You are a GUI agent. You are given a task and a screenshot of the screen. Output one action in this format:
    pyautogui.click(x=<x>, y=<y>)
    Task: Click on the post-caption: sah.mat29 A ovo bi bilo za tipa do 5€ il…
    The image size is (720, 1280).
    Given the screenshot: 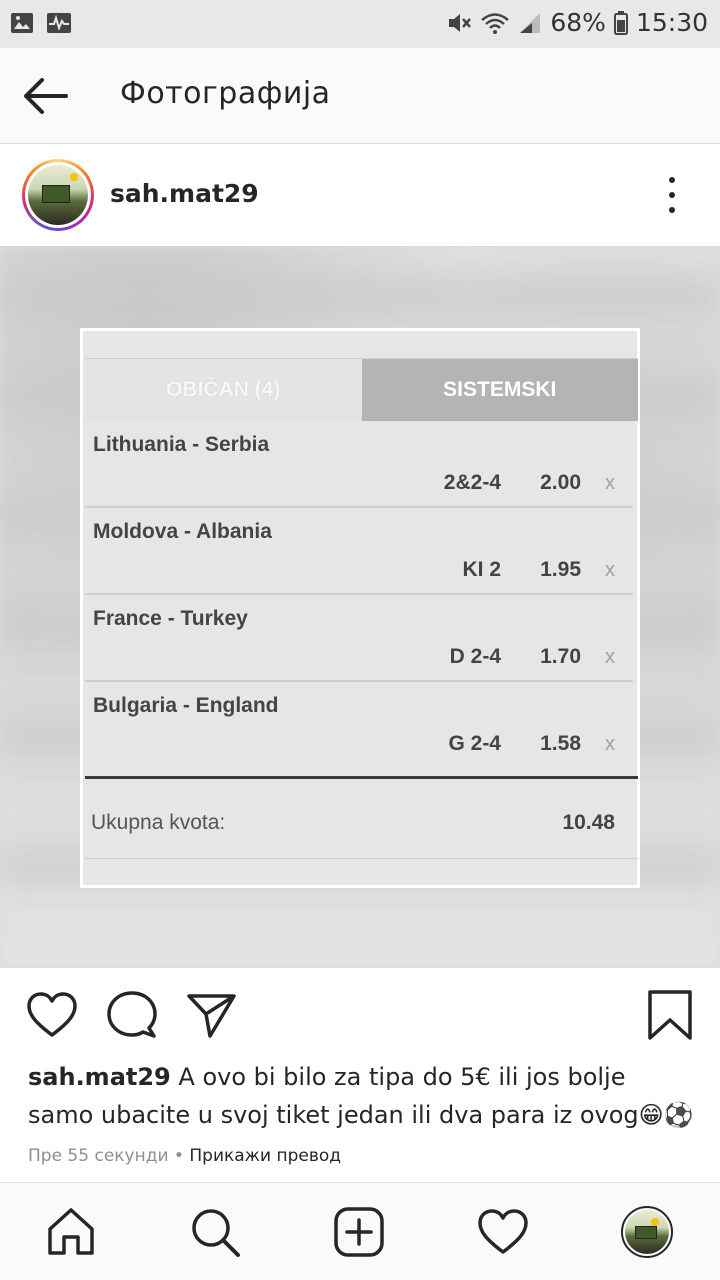 What is the action you would take?
    pyautogui.click(x=363, y=1096)
    